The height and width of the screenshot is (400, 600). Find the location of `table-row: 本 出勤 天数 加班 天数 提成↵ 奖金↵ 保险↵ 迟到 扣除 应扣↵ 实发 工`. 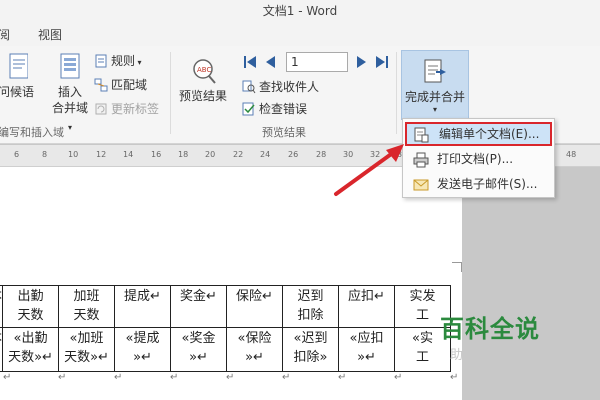

table-row: 本 出勤 天数 加班 天数 提成↵ 奖金↵ 保险↵ 迟到 扣除 应扣↵ 实发 工 is located at coordinates (225, 306).